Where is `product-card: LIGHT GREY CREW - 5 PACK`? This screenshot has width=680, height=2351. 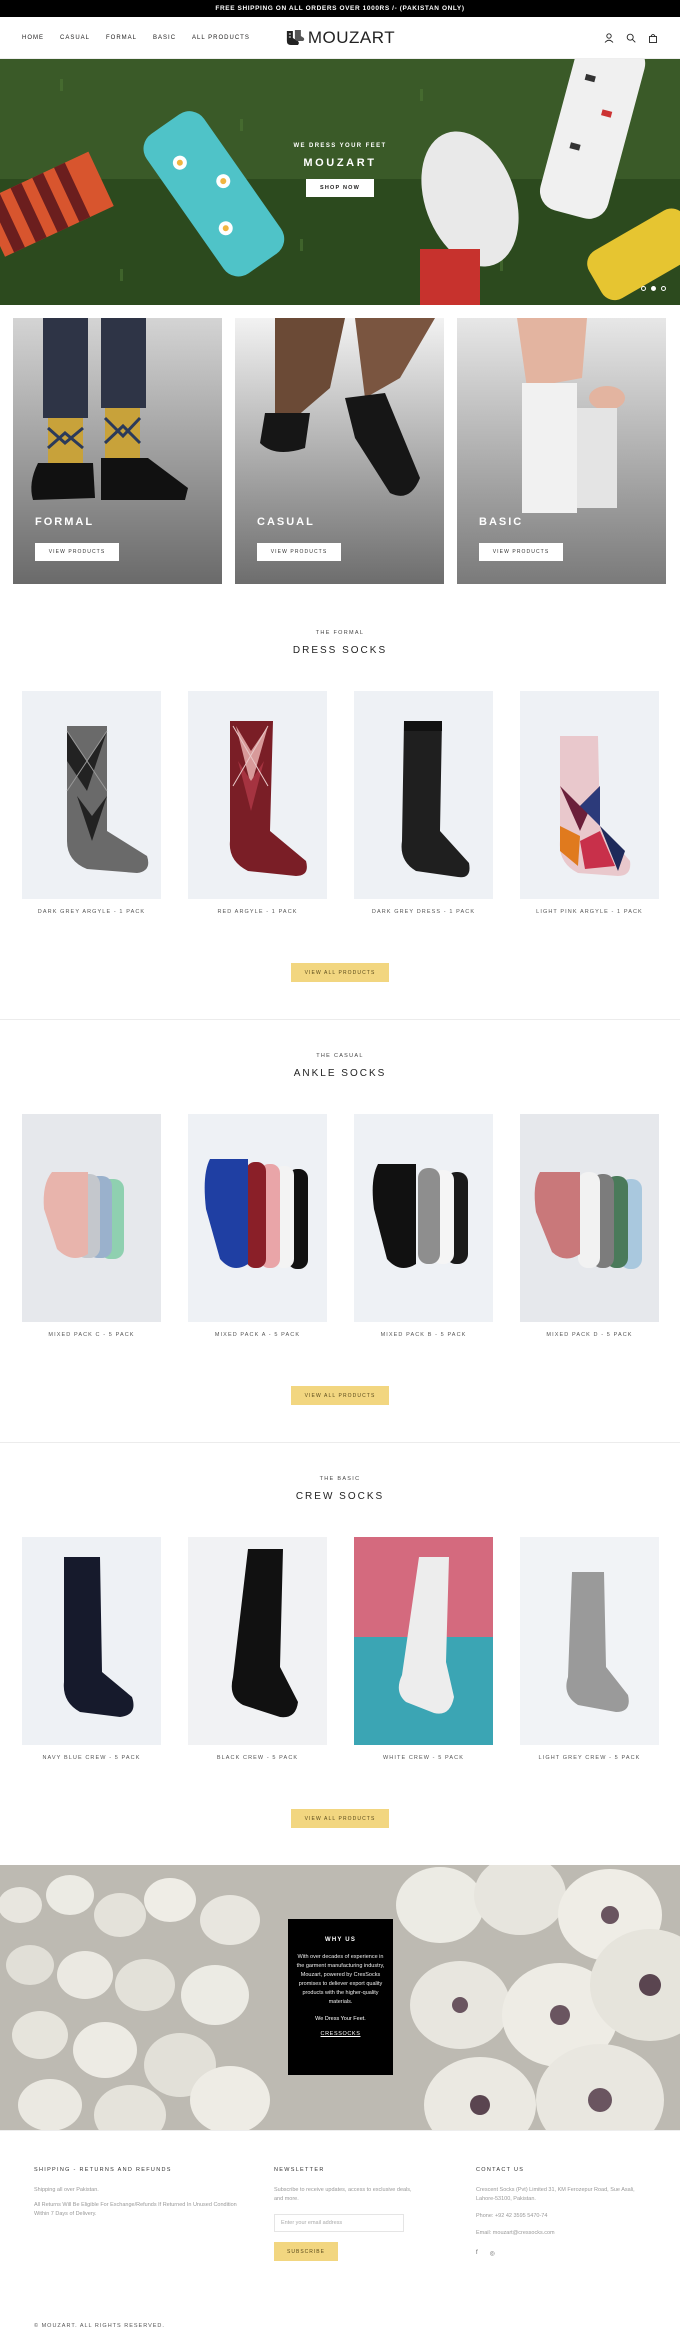 product-card: LIGHT GREY CREW - 5 PACK is located at coordinates (589, 1649).